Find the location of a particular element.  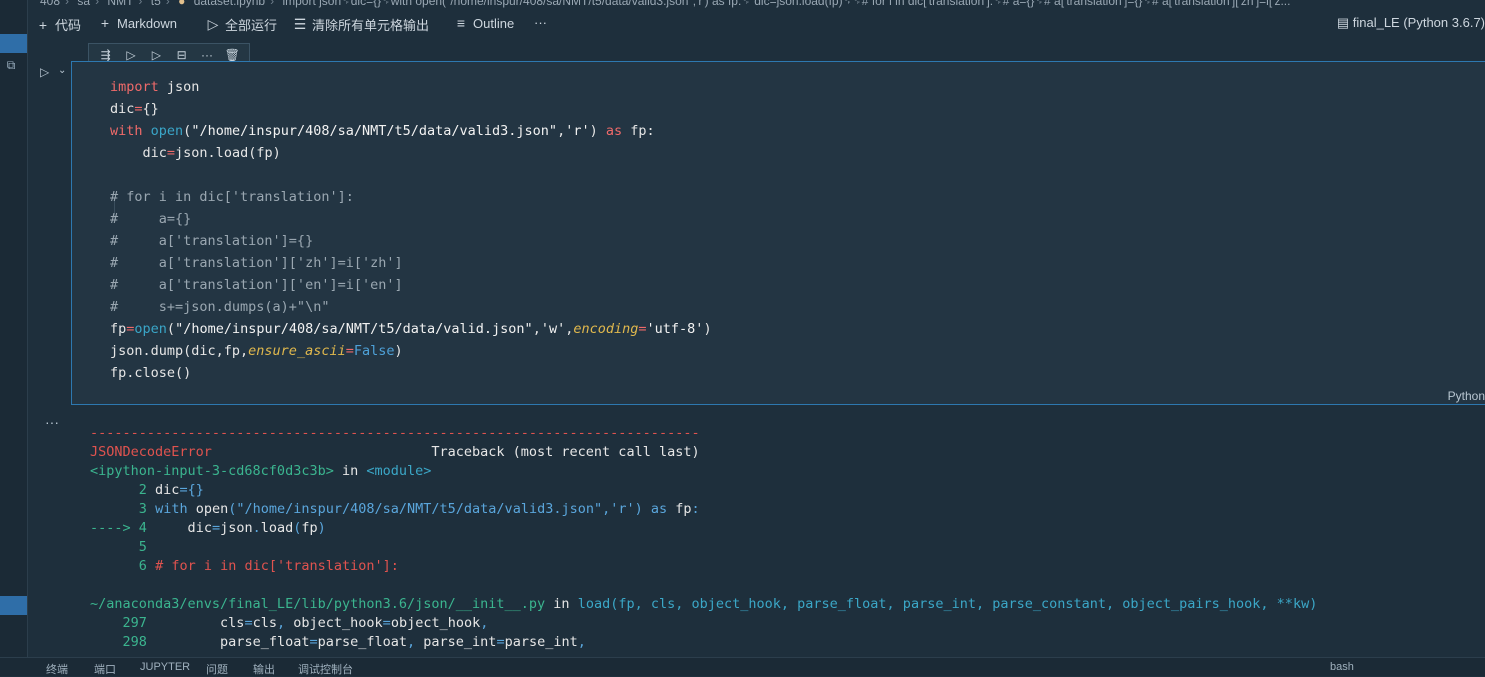

restore-icon: ⧉ is located at coordinates (11, 65).